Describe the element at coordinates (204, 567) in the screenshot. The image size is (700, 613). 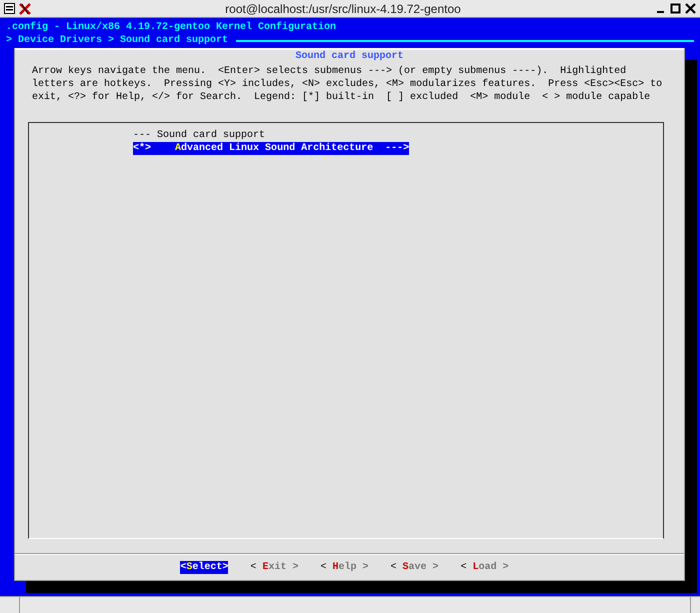
I see `dialog-button: <Select>` at that location.